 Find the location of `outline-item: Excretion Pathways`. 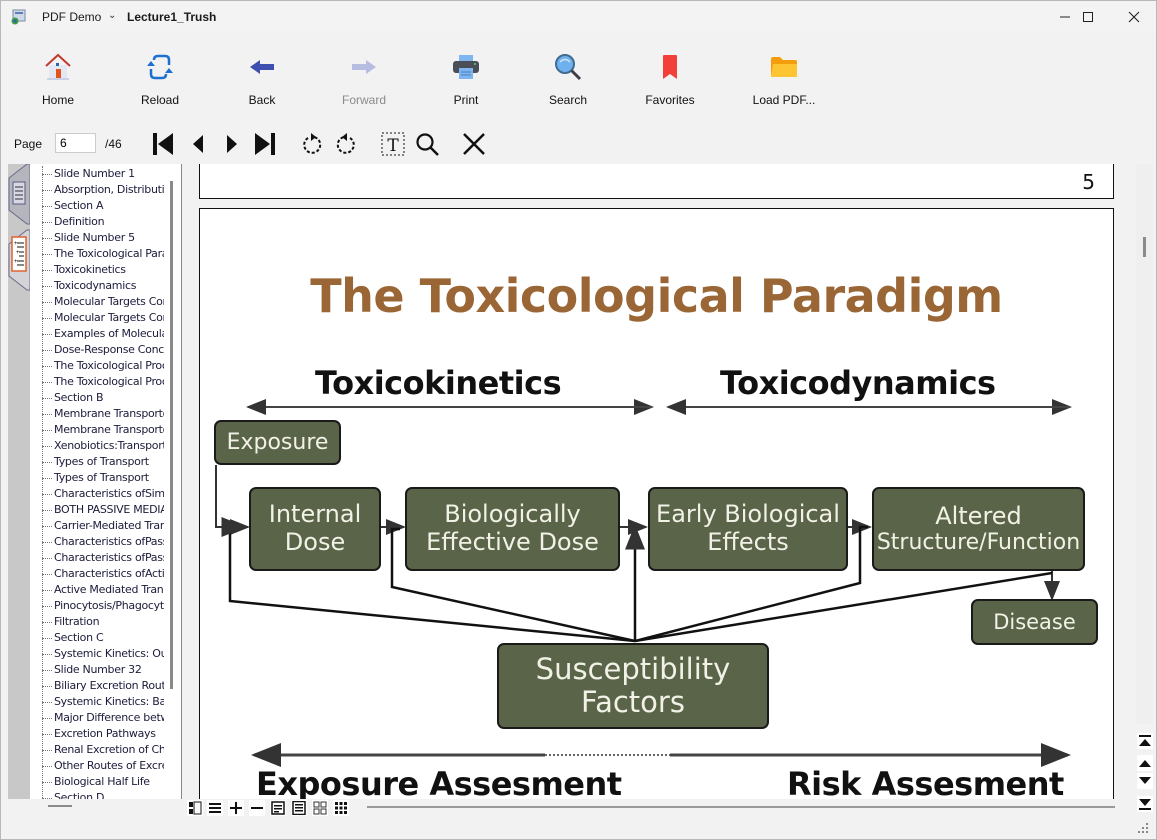

outline-item: Excretion Pathways is located at coordinates (97, 734).